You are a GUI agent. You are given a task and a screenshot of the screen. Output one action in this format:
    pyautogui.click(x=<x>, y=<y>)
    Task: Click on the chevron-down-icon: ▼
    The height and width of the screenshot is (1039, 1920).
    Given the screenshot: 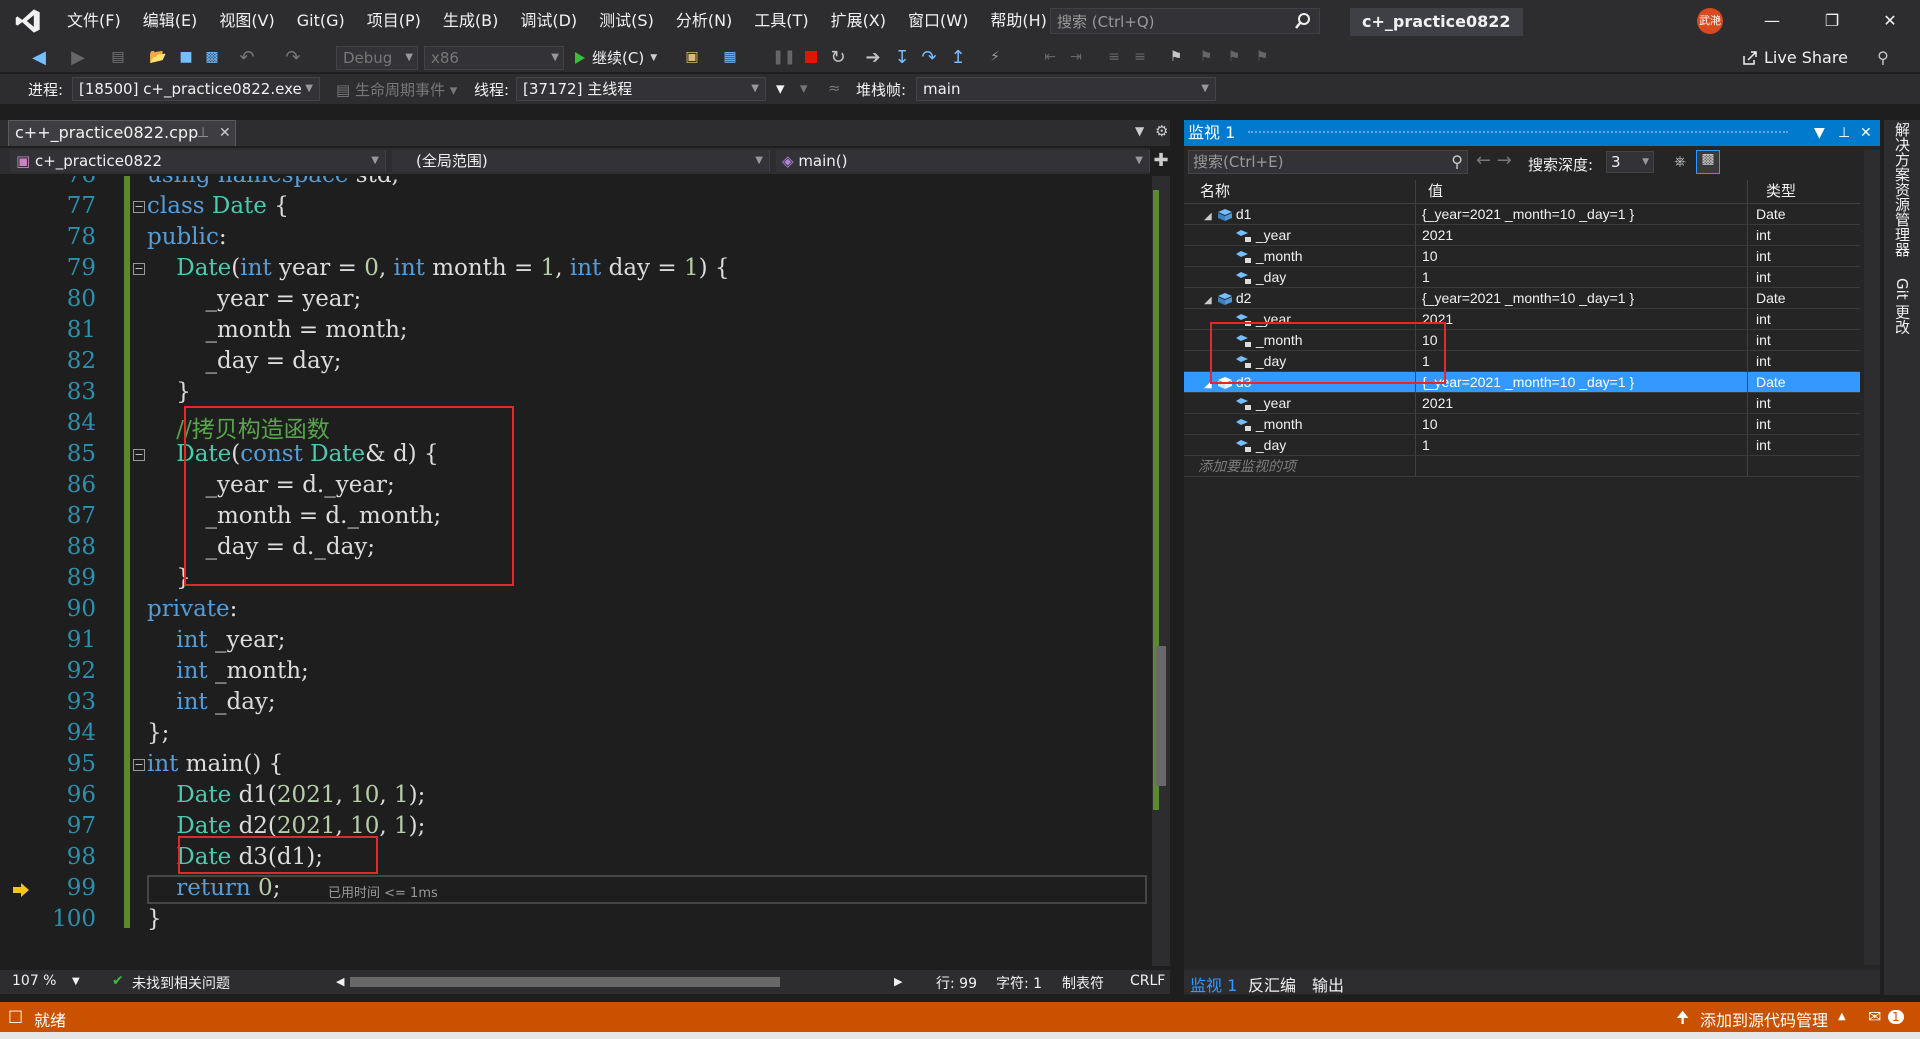 What is the action you would take?
    pyautogui.click(x=76, y=981)
    